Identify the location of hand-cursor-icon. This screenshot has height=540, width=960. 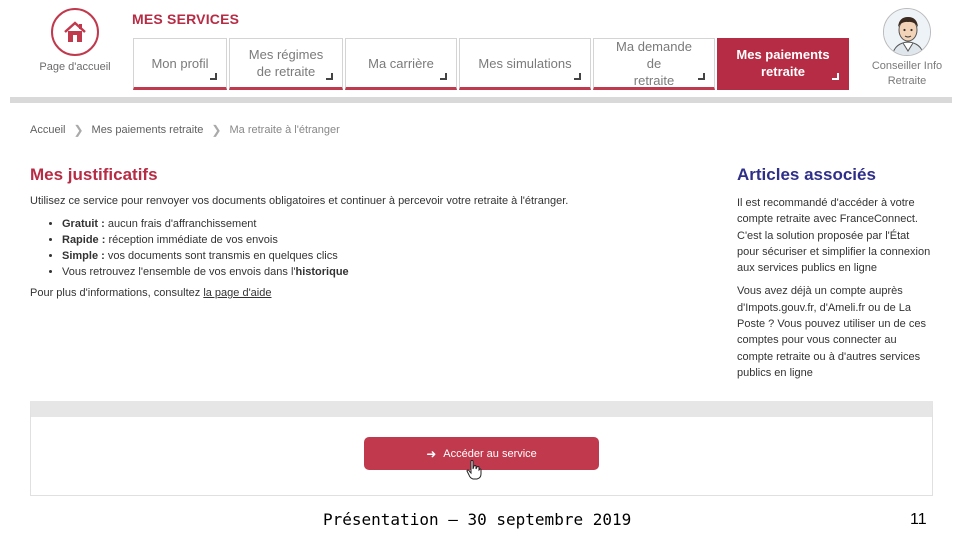
(474, 470).